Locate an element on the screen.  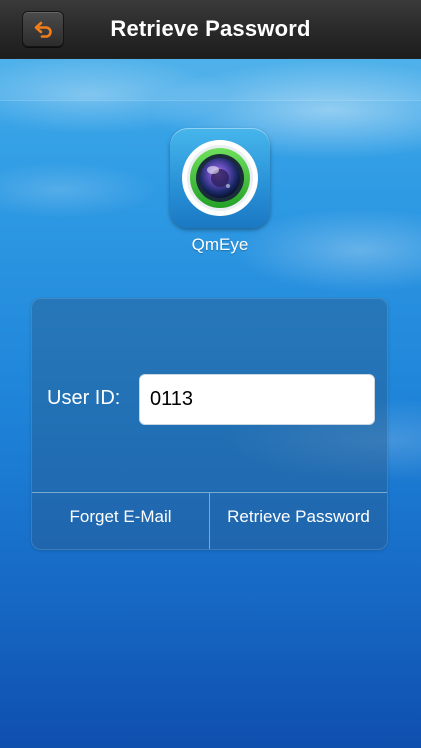
header-band is located at coordinates (210, 79).